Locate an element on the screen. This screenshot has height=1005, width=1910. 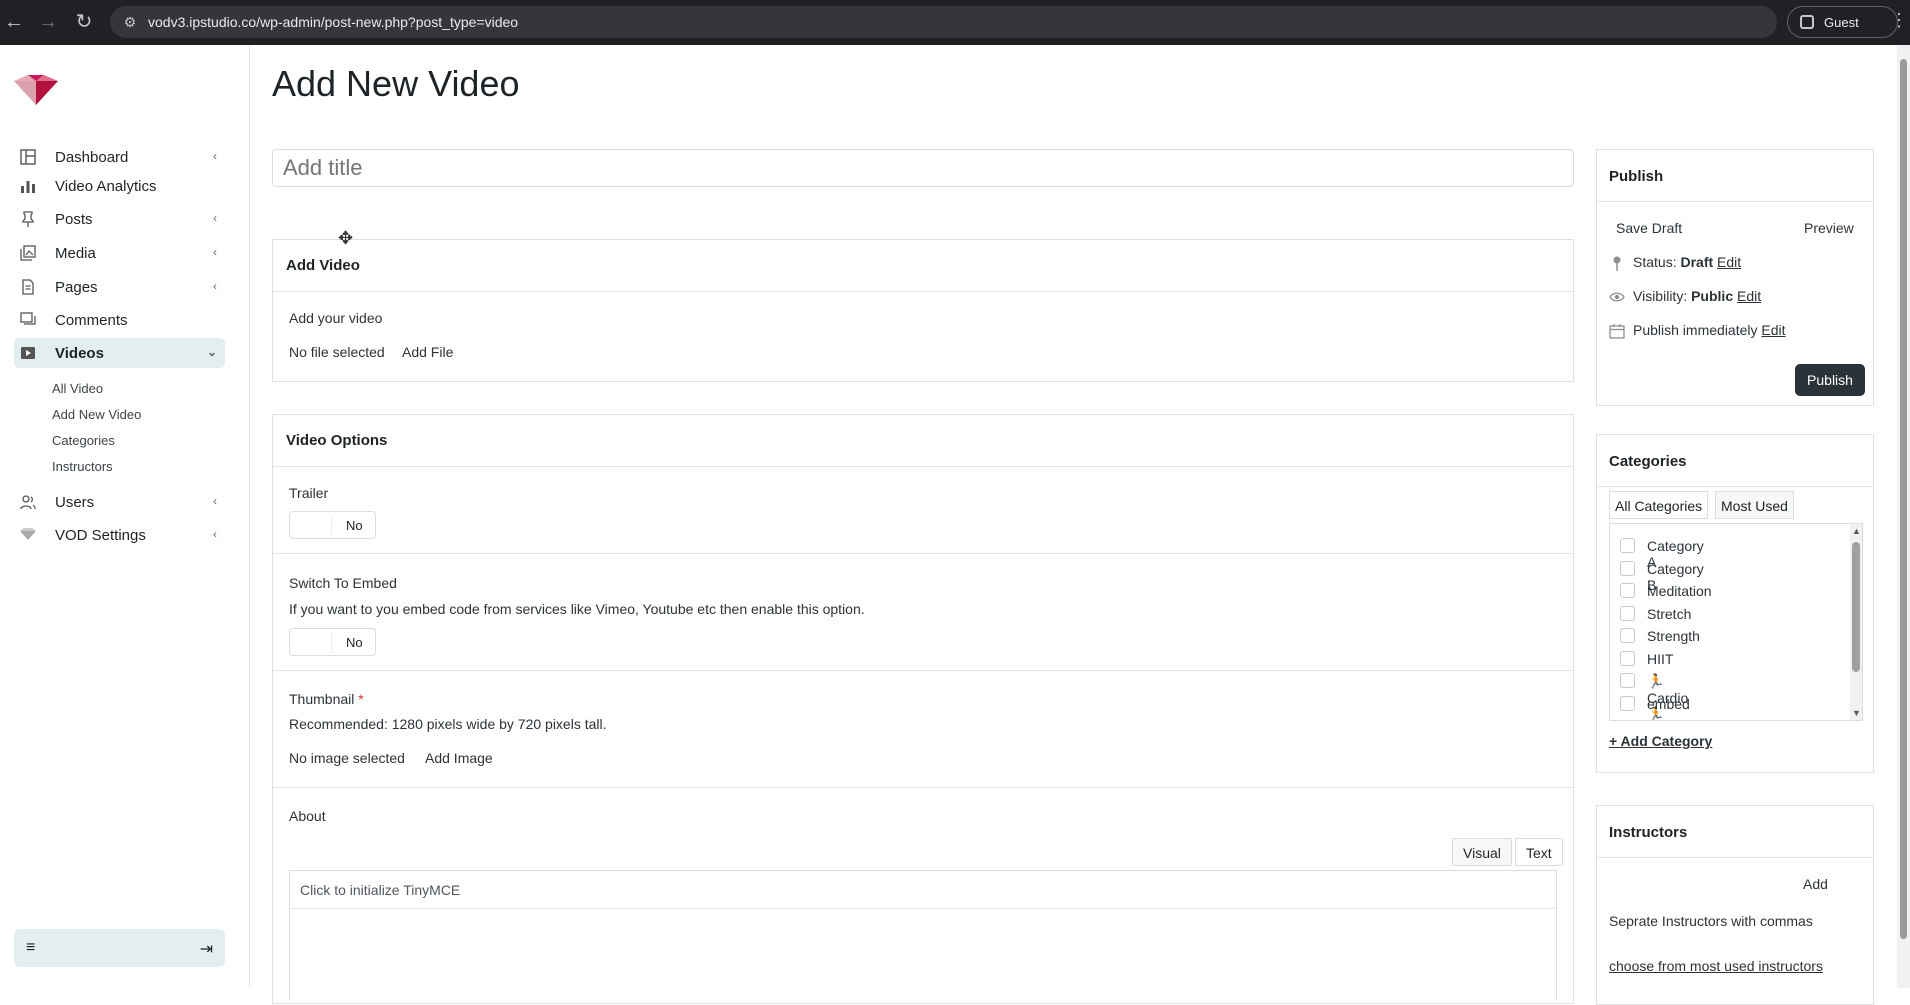
publish-button: Publish is located at coordinates (1830, 380).